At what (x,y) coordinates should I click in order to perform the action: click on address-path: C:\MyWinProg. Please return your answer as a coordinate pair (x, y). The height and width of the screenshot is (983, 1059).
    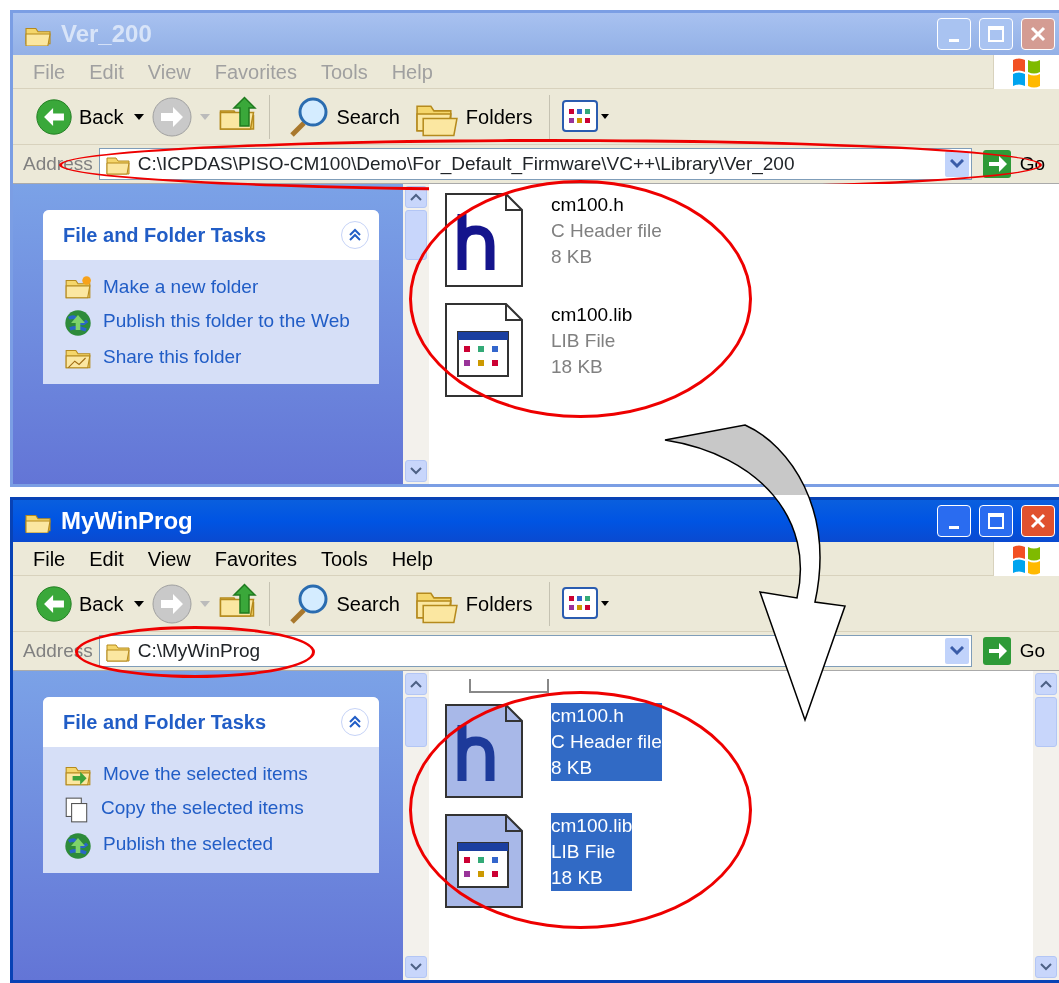
    Looking at the image, I should click on (199, 650).